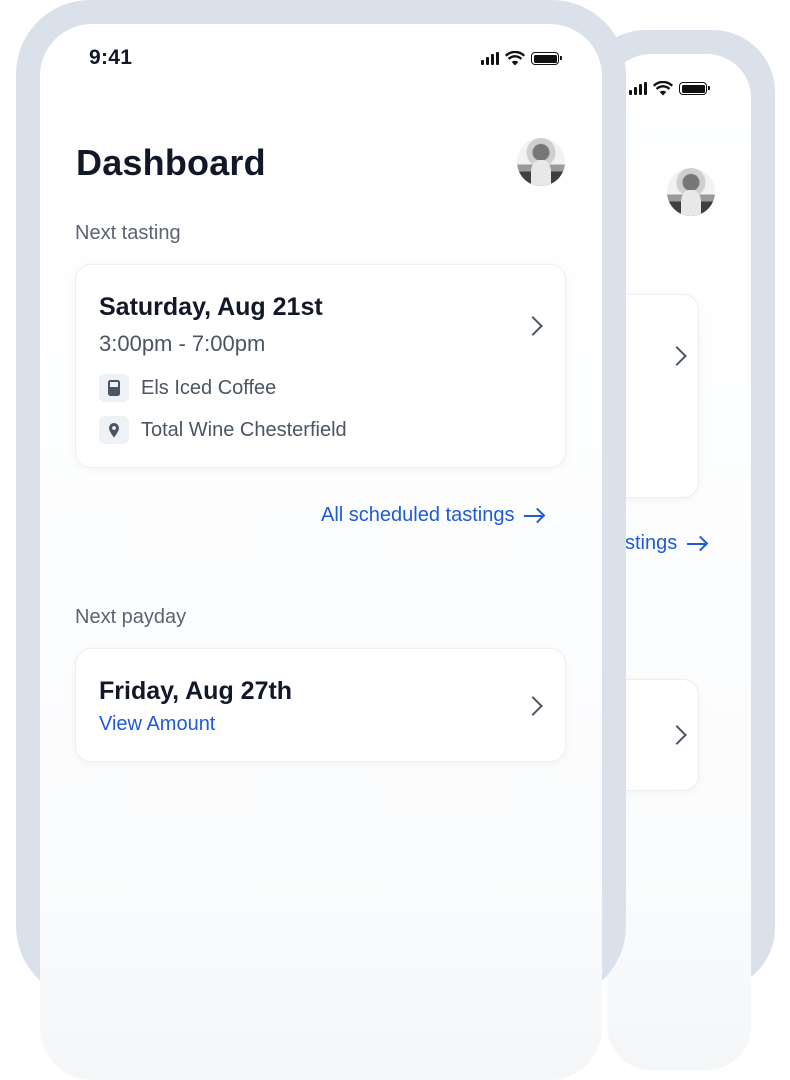  What do you see at coordinates (182, 343) in the screenshot?
I see `tasting-time: 3:00pm - 7:00pm` at bounding box center [182, 343].